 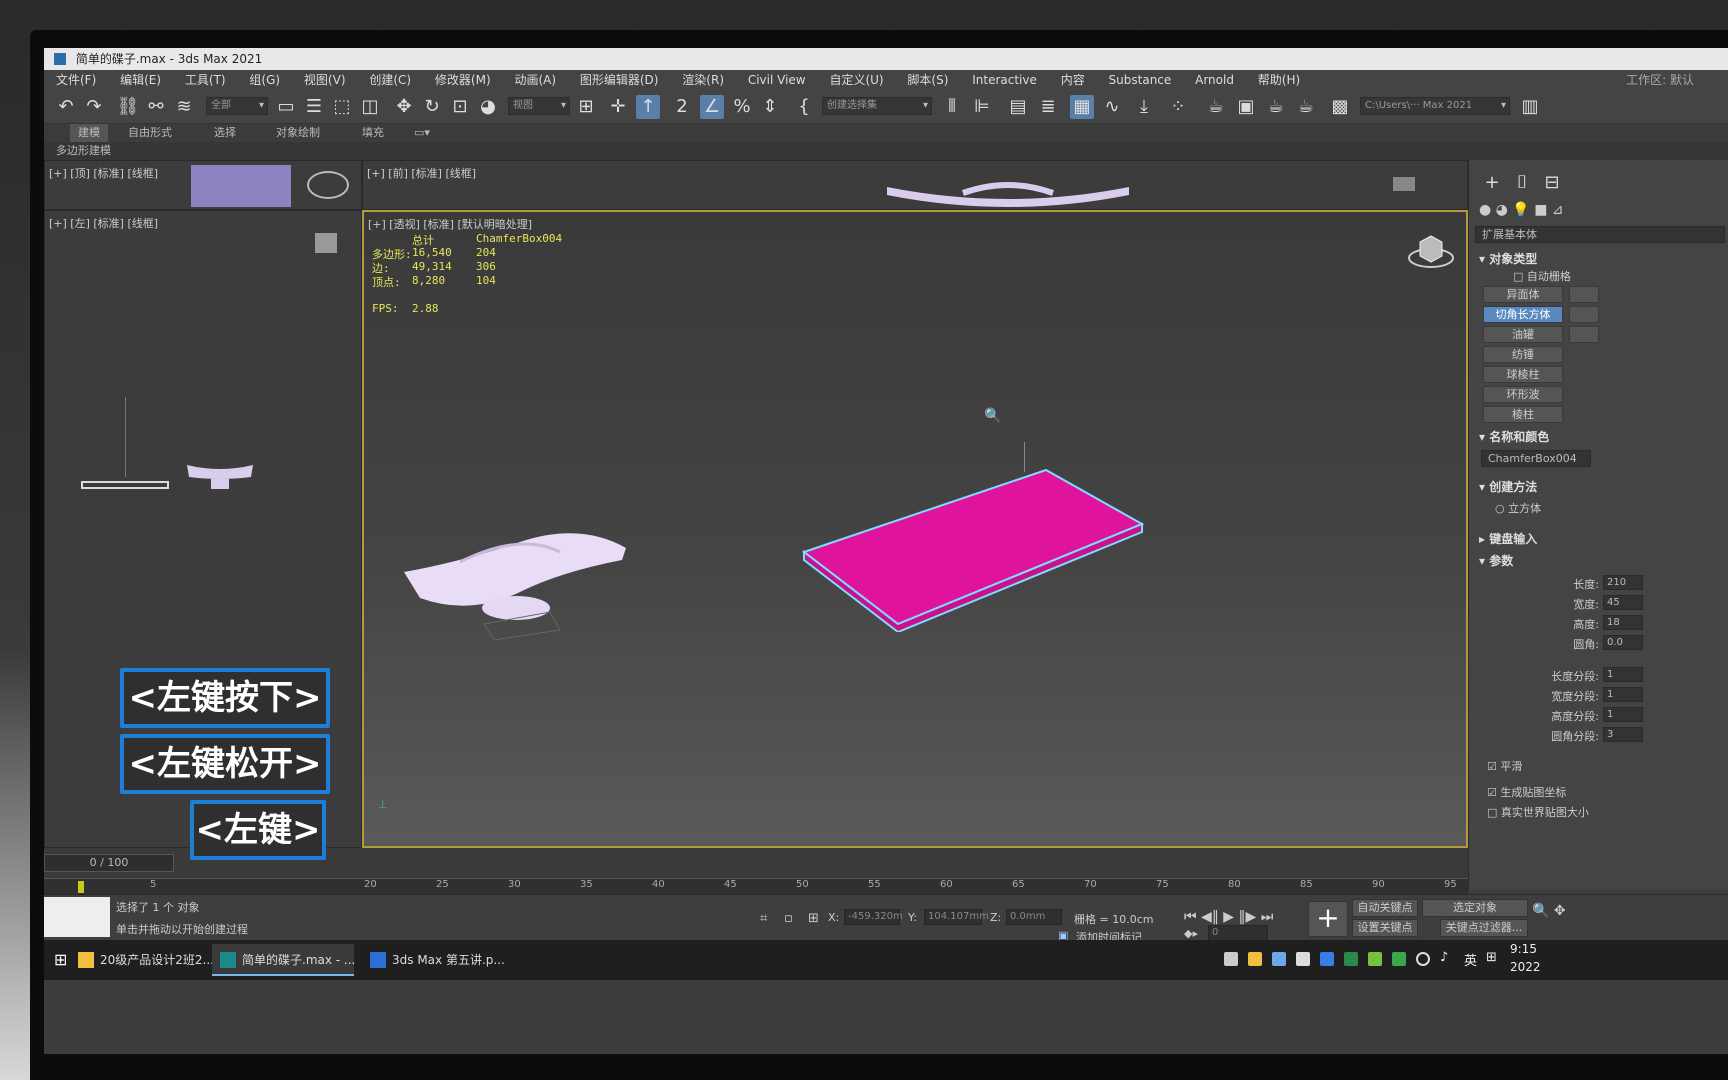 What do you see at coordinates (1600, 234) in the screenshot?
I see `primitive-category-dropdown: 扩展基本体` at bounding box center [1600, 234].